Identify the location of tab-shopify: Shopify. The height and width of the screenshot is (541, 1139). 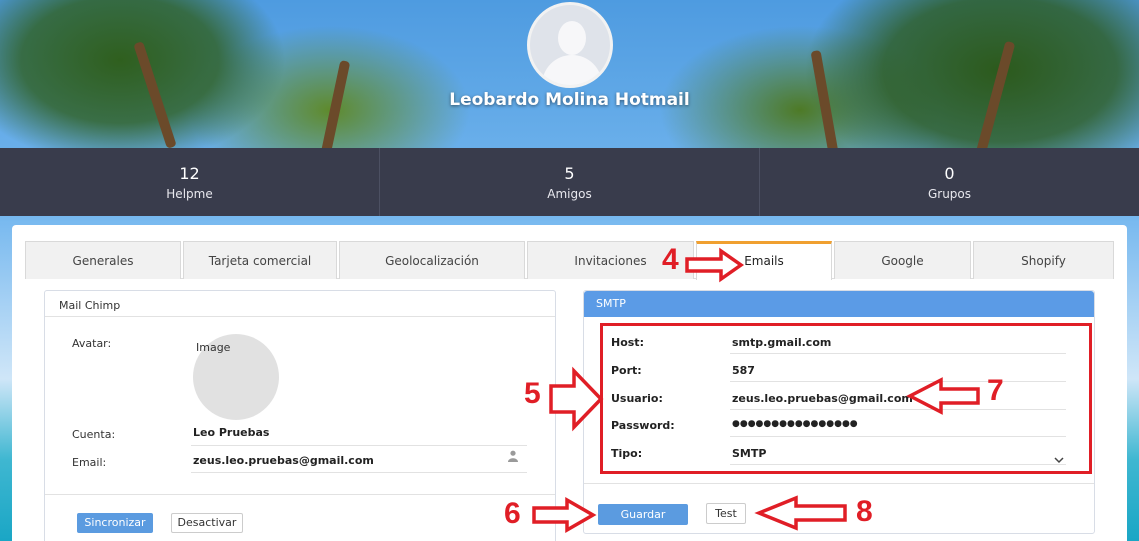
(1043, 260).